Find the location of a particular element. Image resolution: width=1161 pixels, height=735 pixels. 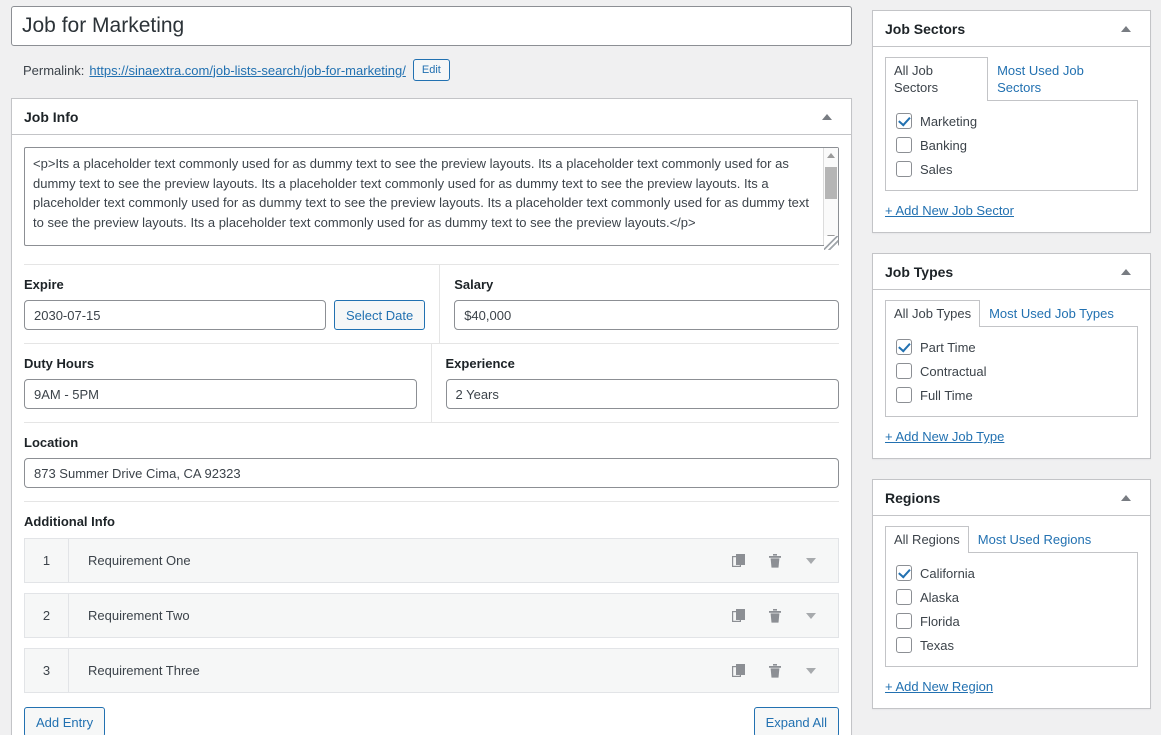

row-index: 3 is located at coordinates (47, 670).